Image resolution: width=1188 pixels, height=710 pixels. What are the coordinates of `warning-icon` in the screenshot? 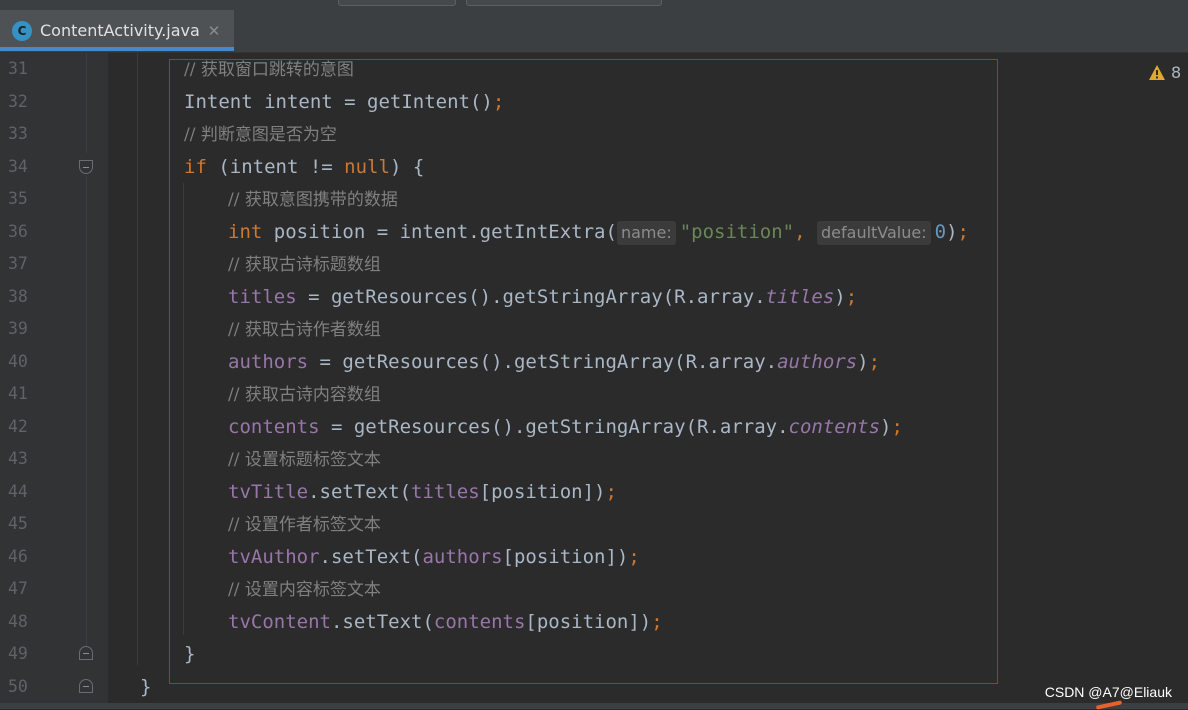 It's located at (1157, 72).